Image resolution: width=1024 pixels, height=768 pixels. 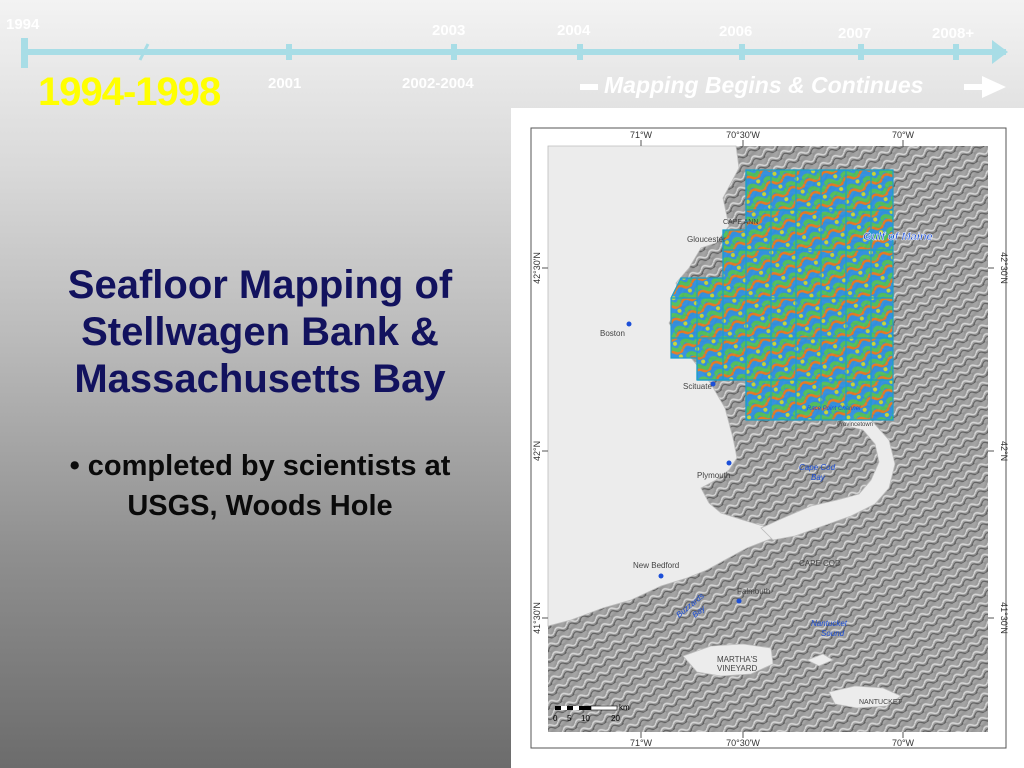 I want to click on mapping-label: Mapping Begins & Continues, so click(x=764, y=85).